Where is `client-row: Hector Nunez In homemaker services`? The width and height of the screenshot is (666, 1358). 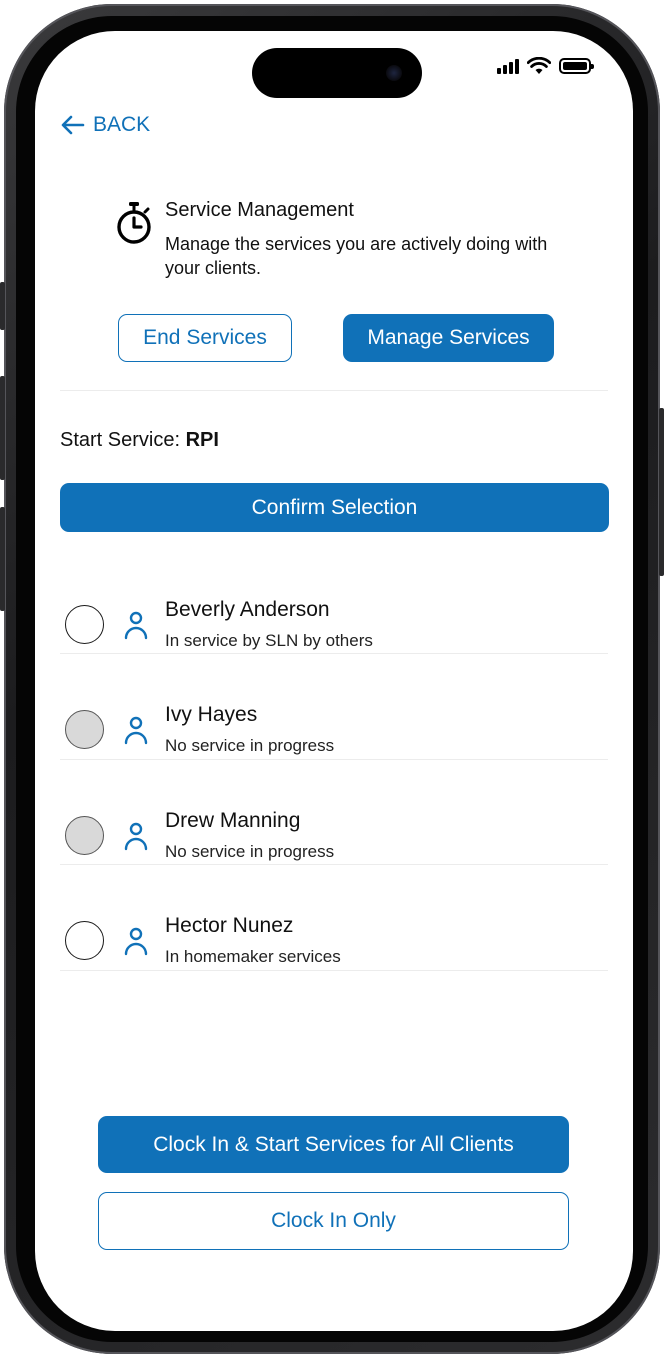
client-row: Hector Nunez In homemaker services is located at coordinates (334, 948).